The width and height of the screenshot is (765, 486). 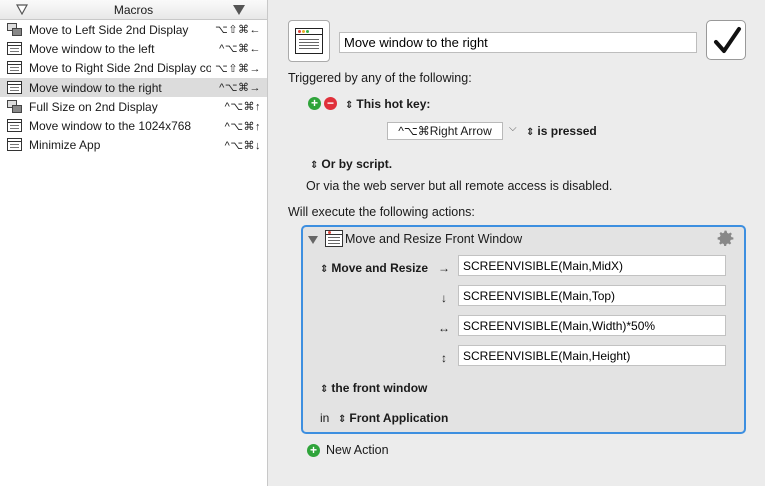 What do you see at coordinates (242, 145) in the screenshot?
I see `macro-item-keys: ^⌥⌘↓` at bounding box center [242, 145].